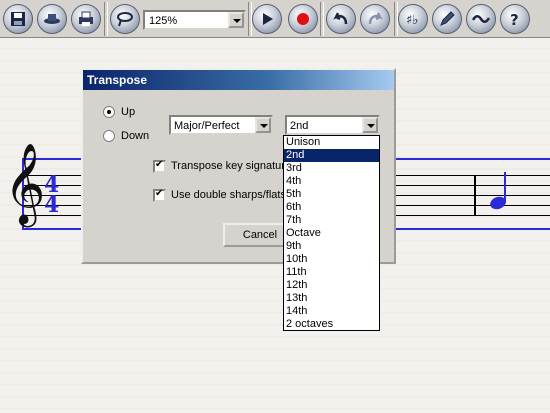  Describe the element at coordinates (159, 195) in the screenshot. I see `double-sharps-checkbox` at that location.